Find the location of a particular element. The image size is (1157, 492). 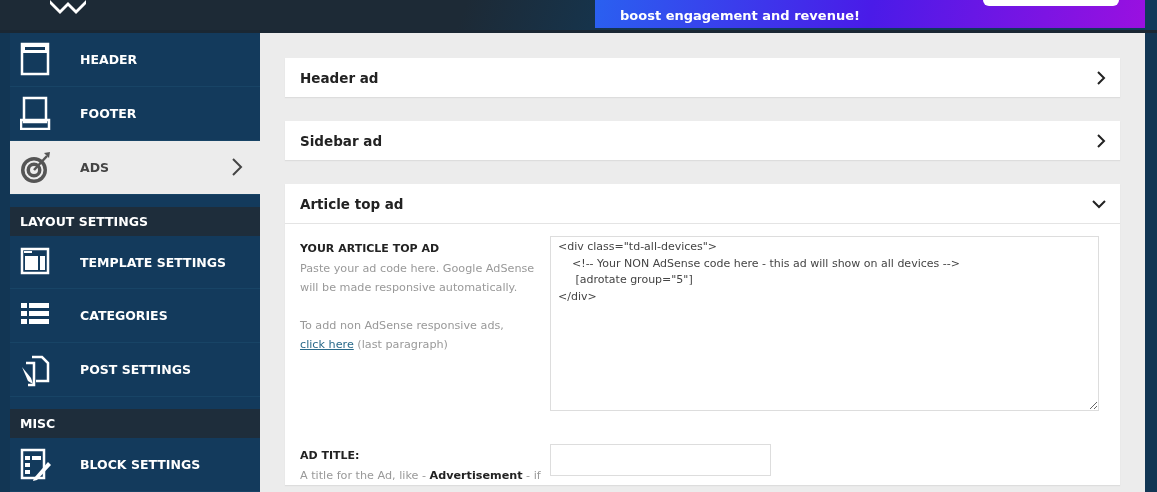

sidebar-item: FOOTER is located at coordinates (135, 113).